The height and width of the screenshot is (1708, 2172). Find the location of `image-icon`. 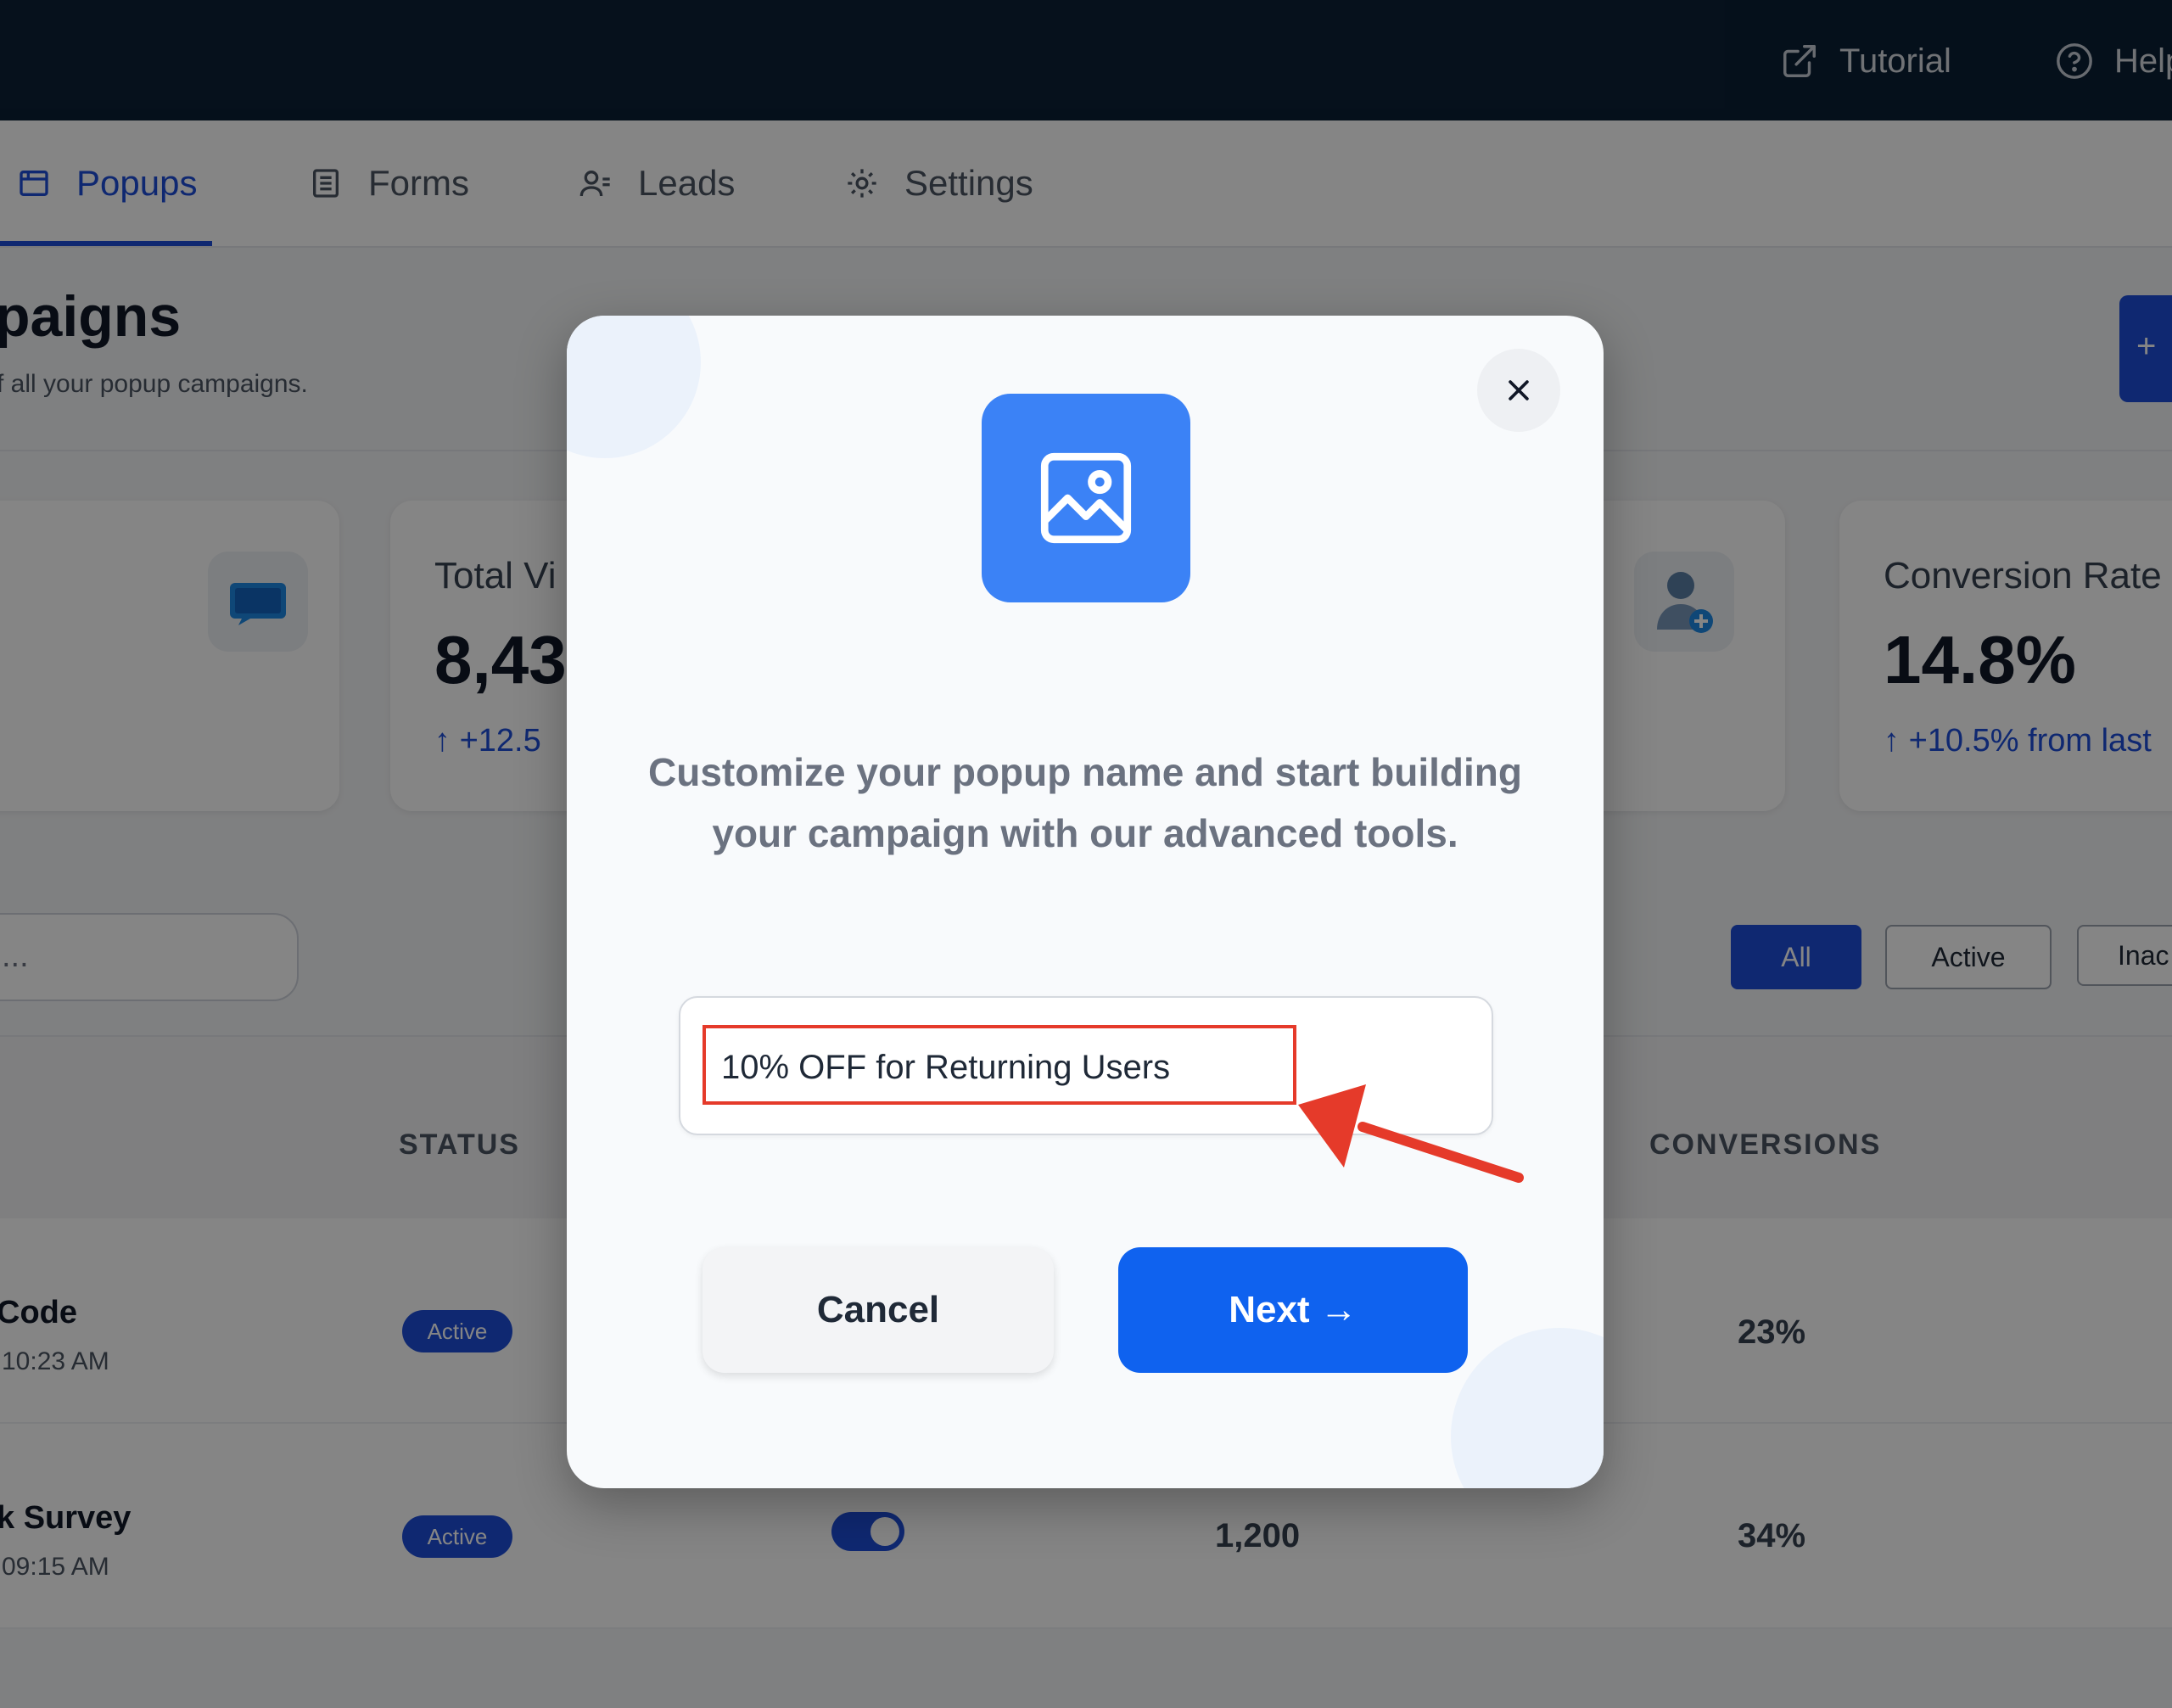

image-icon is located at coordinates (1086, 498).